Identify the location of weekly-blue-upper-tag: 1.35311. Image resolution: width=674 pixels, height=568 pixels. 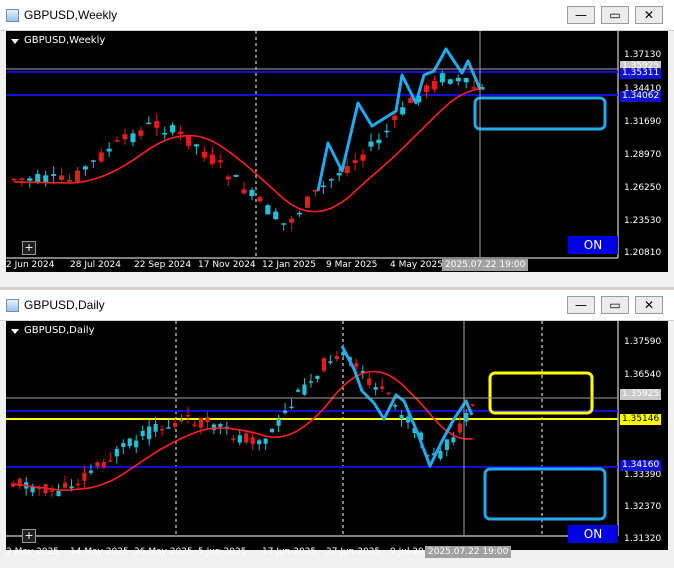
(641, 73).